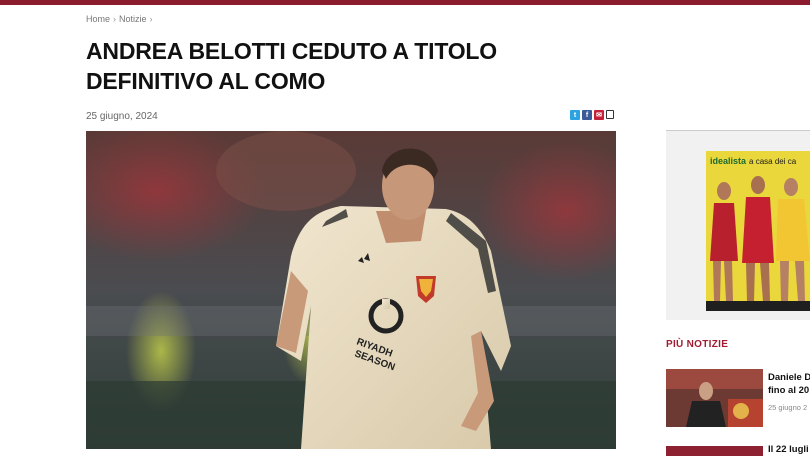 This screenshot has height=456, width=810. What do you see at coordinates (405, 2) in the screenshot?
I see `top-brand-bar` at bounding box center [405, 2].